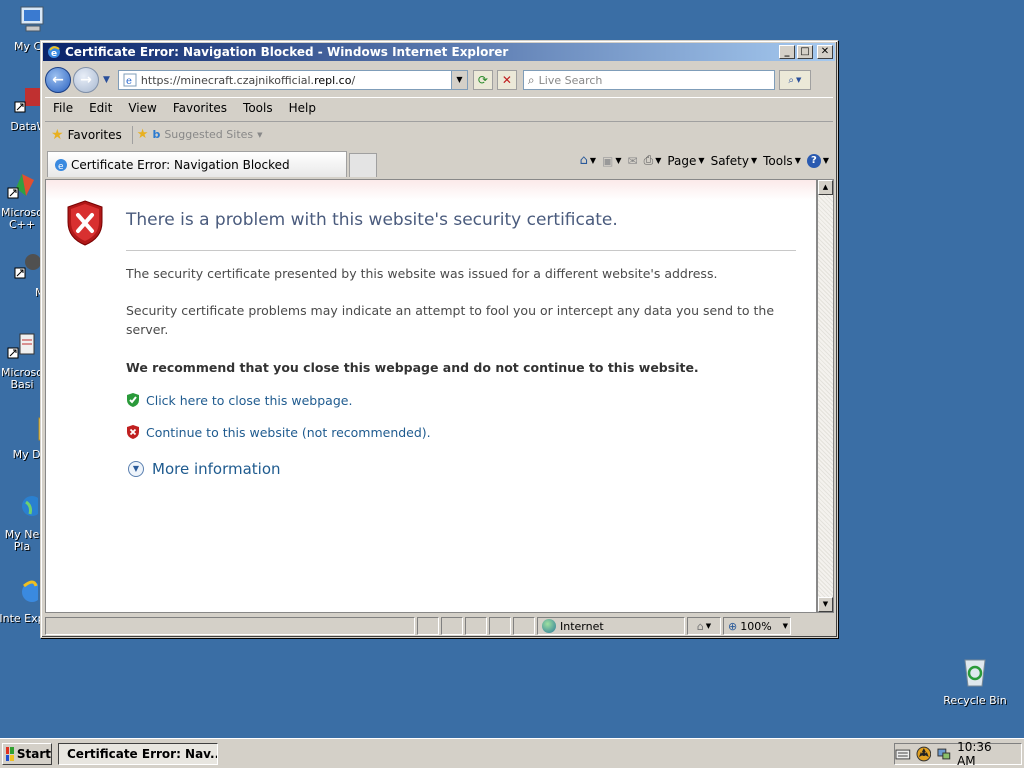 The width and height of the screenshot is (1024, 768). Describe the element at coordinates (782, 161) in the screenshot. I see `tools-menu-button: Tools ▼` at that location.